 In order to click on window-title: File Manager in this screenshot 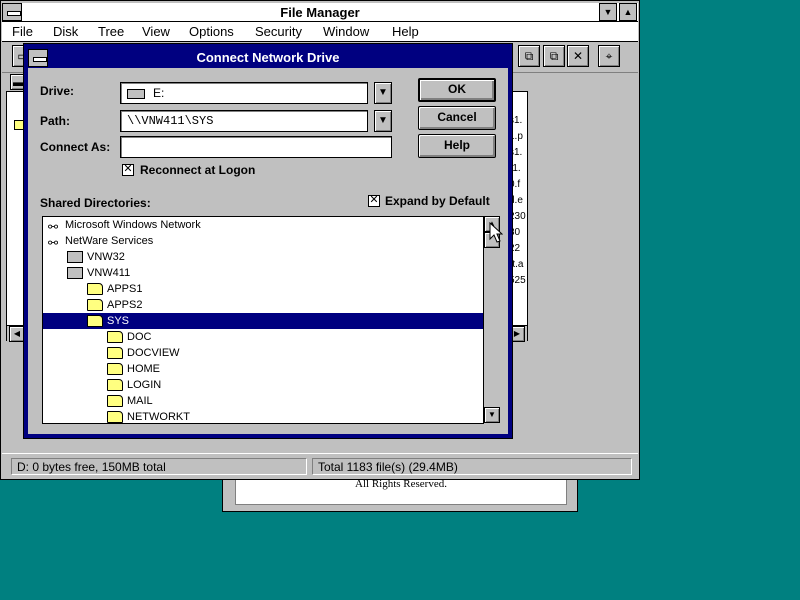, I will do `click(320, 12)`.